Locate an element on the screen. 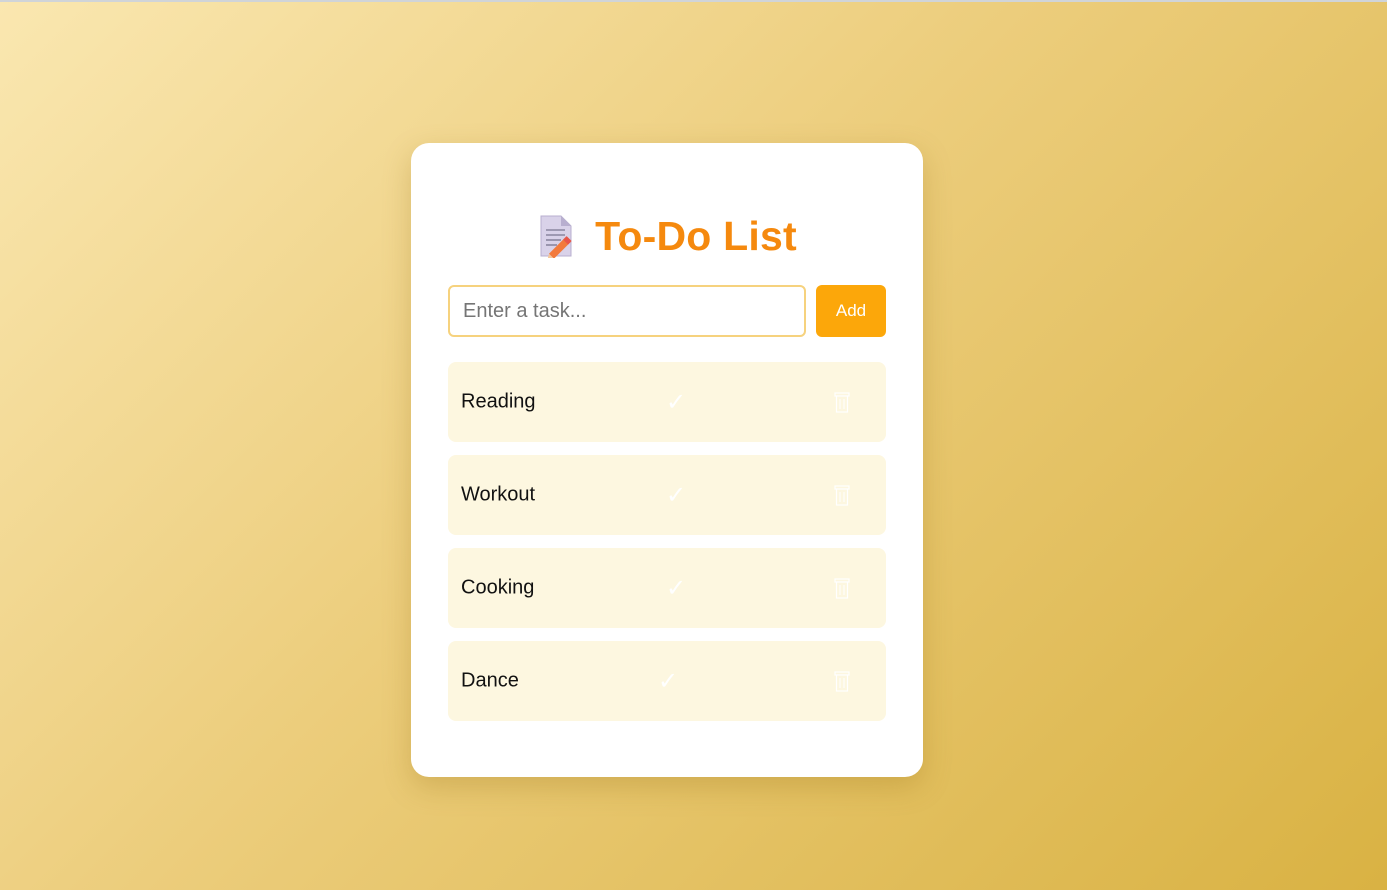 The image size is (1387, 890). task-item: Workout ✓ is located at coordinates (667, 495).